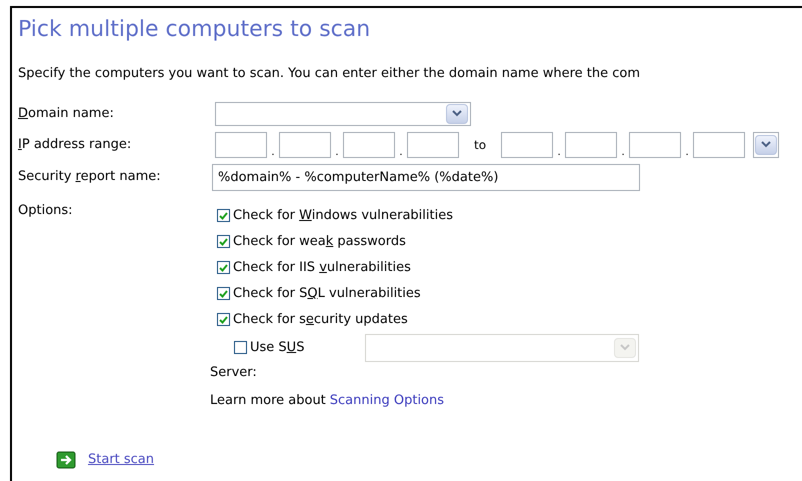 This screenshot has height=481, width=802. I want to click on page-title: Pick multiple computers to scan, so click(195, 30).